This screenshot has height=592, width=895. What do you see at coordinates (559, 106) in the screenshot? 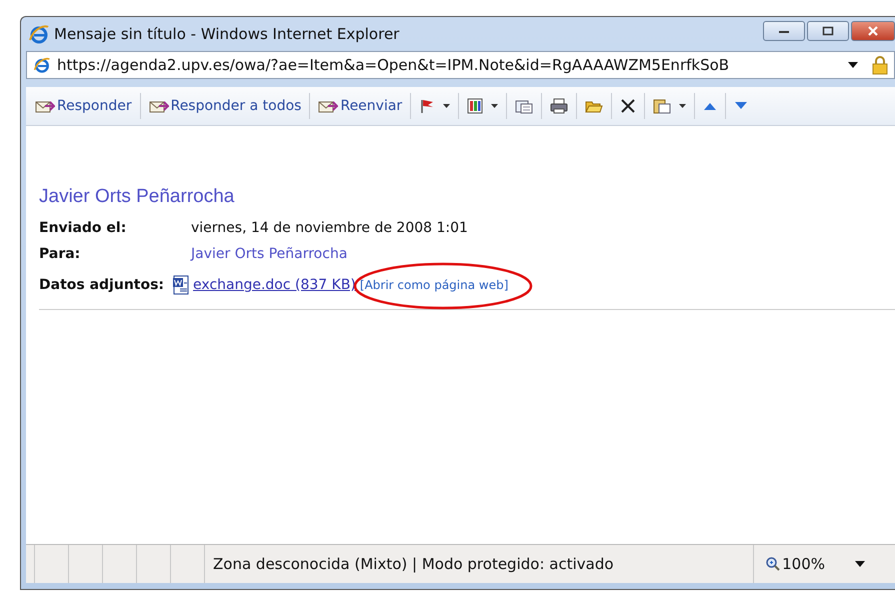
I see `print-icon` at bounding box center [559, 106].